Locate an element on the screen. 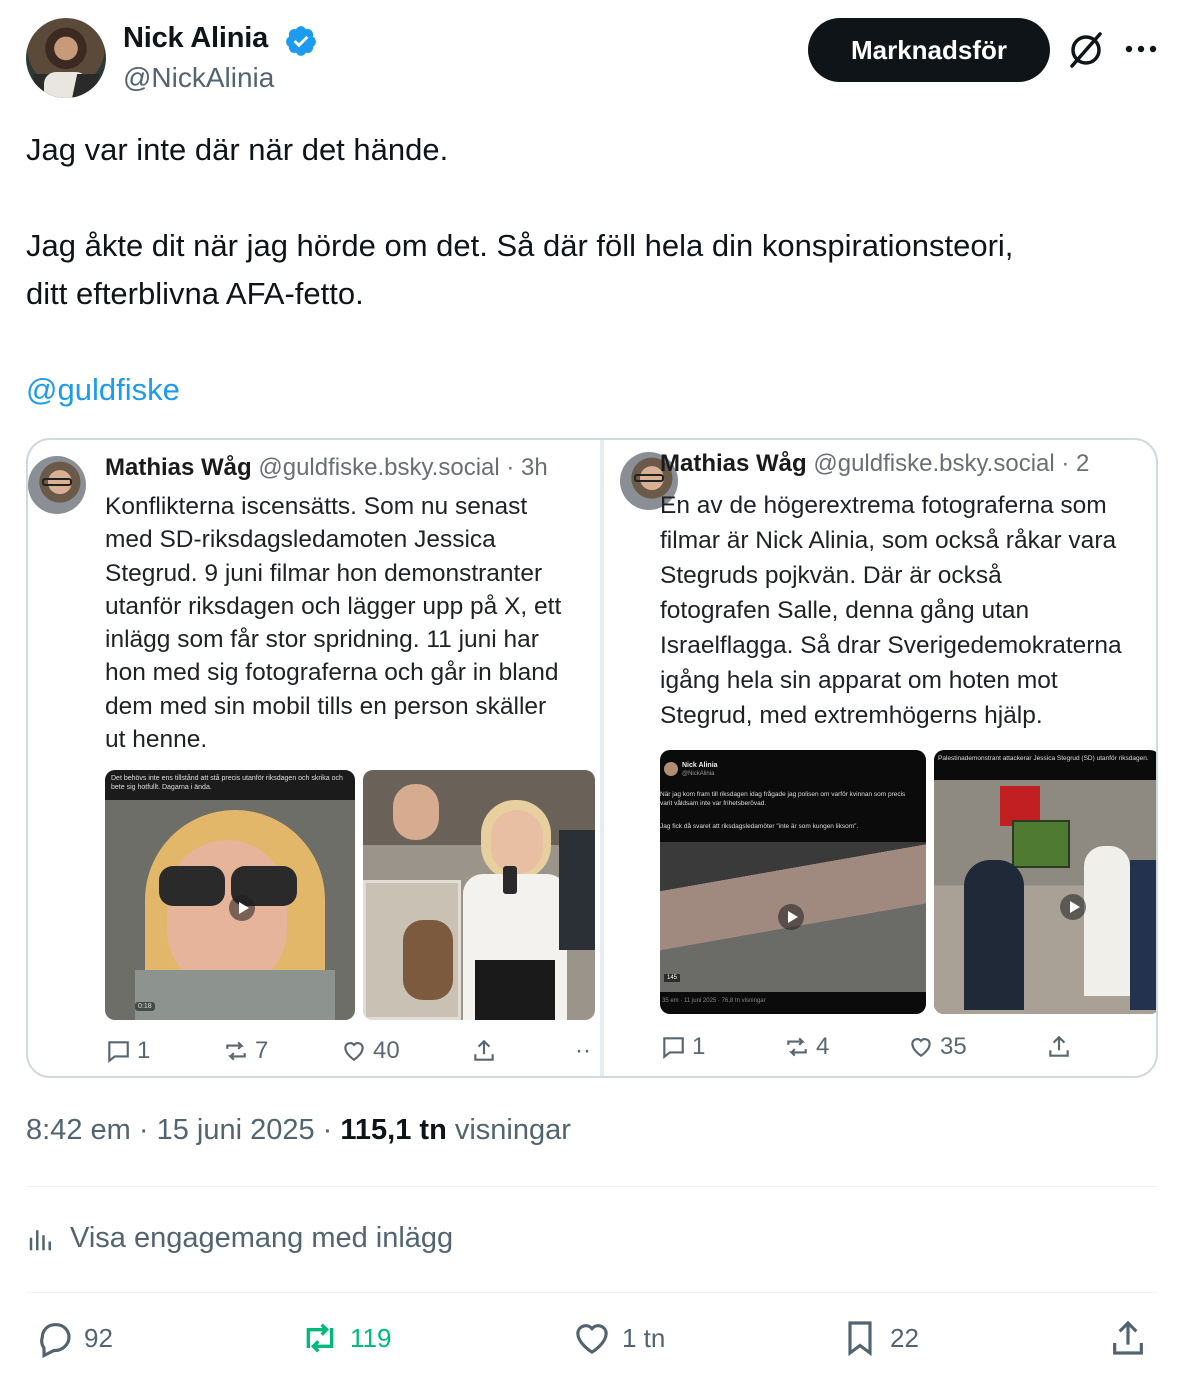  quoted-repost-action: 7 is located at coordinates (245, 1051).